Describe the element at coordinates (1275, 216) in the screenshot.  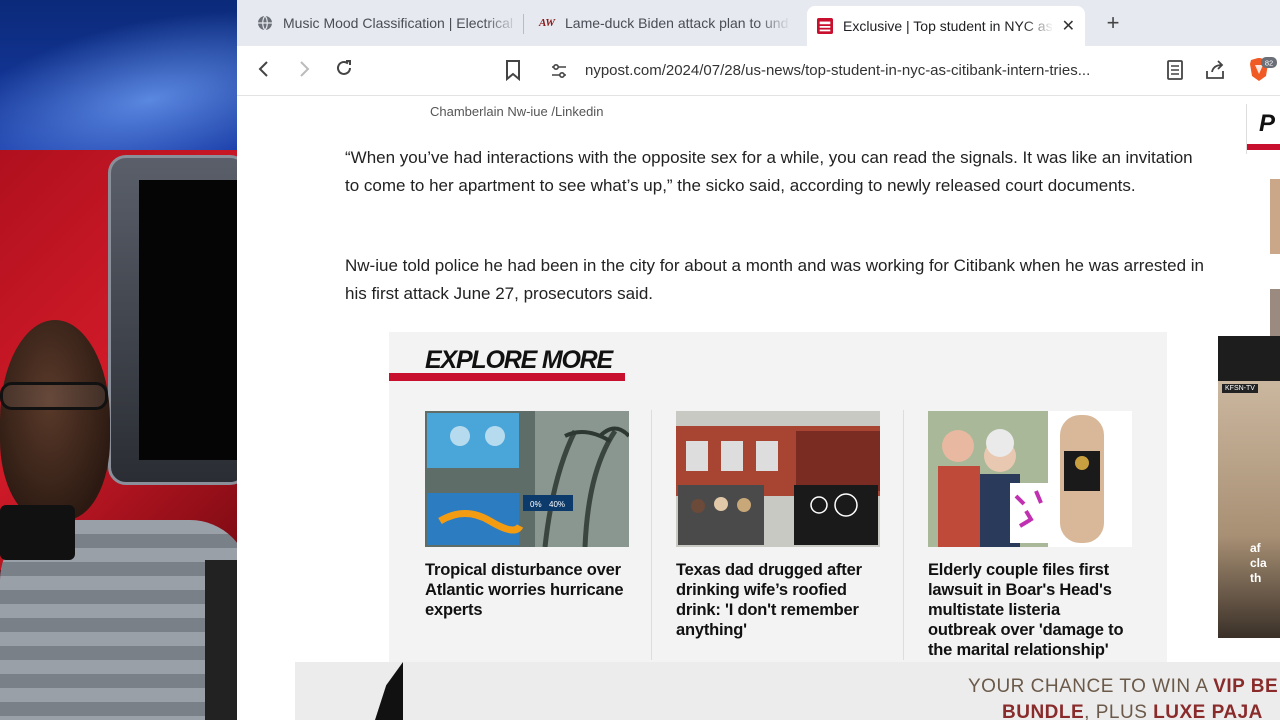
I see `rail-thumbnail` at that location.